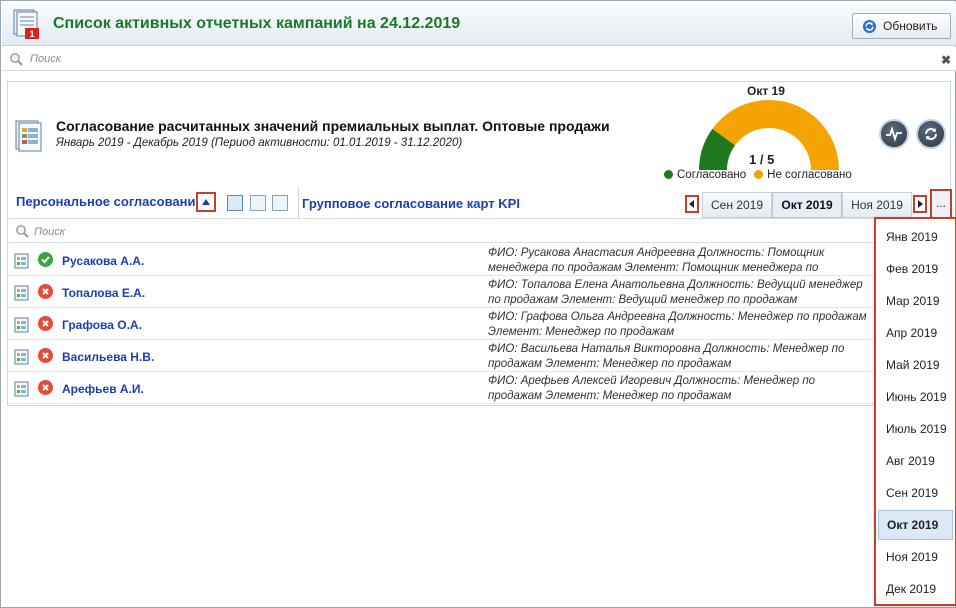 The image size is (956, 608). What do you see at coordinates (705, 175) in the screenshot?
I see `legend-approved: Согласовано` at bounding box center [705, 175].